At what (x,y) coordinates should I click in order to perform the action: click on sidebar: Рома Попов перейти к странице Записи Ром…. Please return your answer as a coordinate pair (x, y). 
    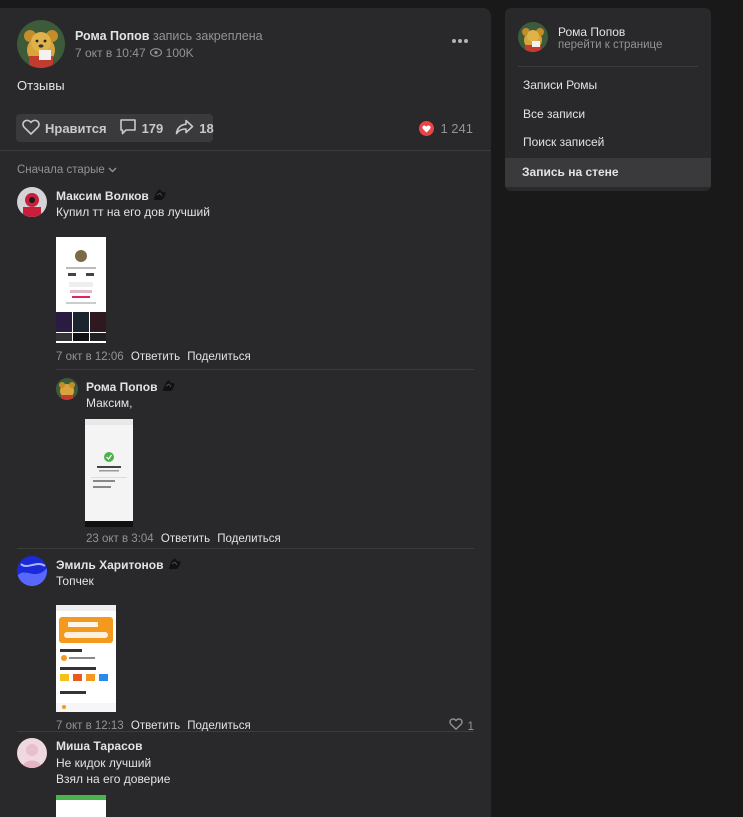
    Looking at the image, I should click on (608, 99).